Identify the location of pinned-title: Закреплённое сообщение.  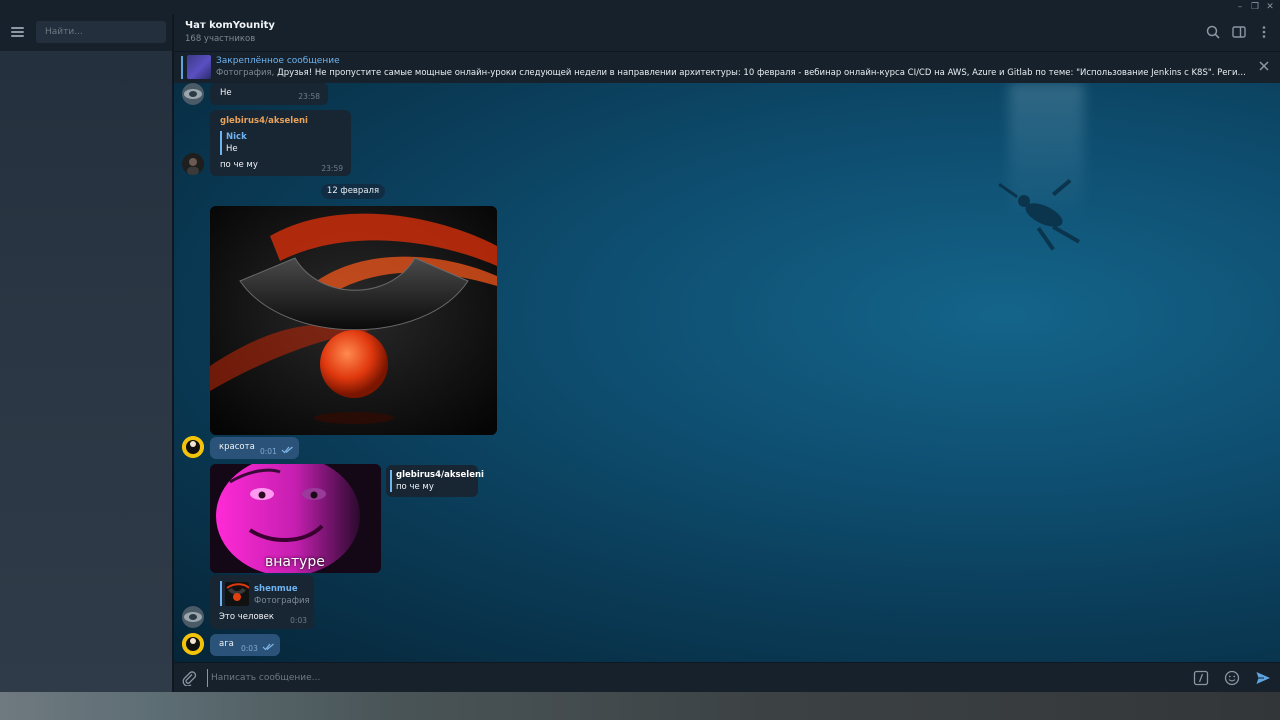
(278, 61).